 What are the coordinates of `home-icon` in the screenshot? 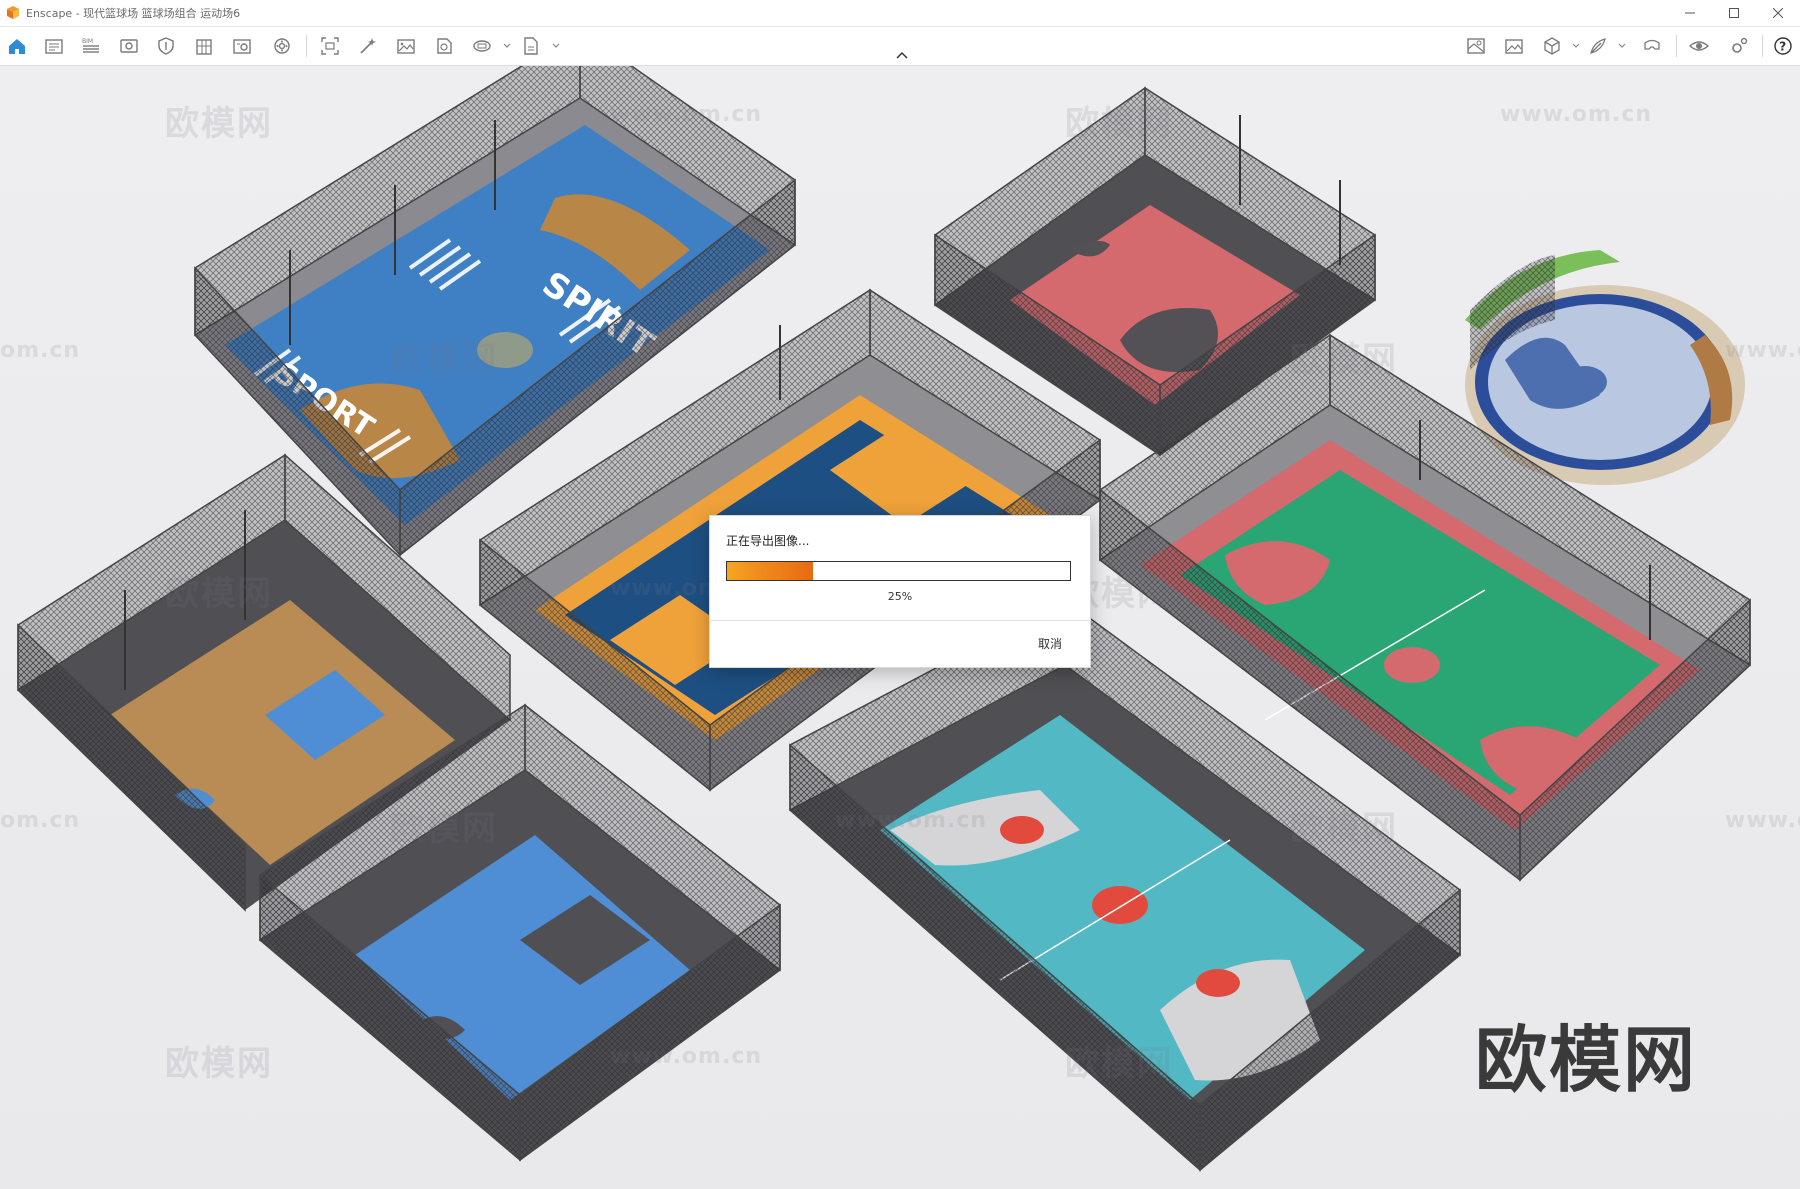 It's located at (17, 46).